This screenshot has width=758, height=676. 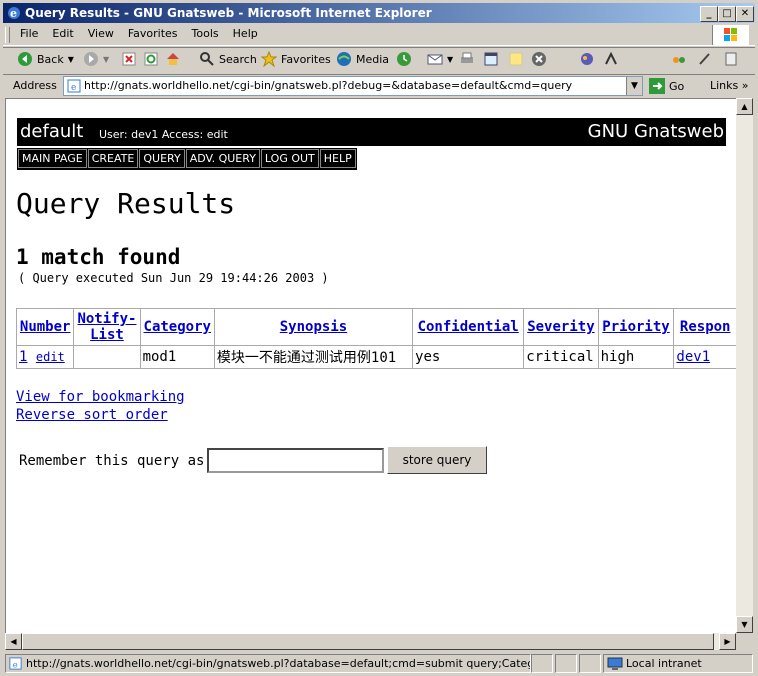 I want to click on print-button, so click(x=467, y=59).